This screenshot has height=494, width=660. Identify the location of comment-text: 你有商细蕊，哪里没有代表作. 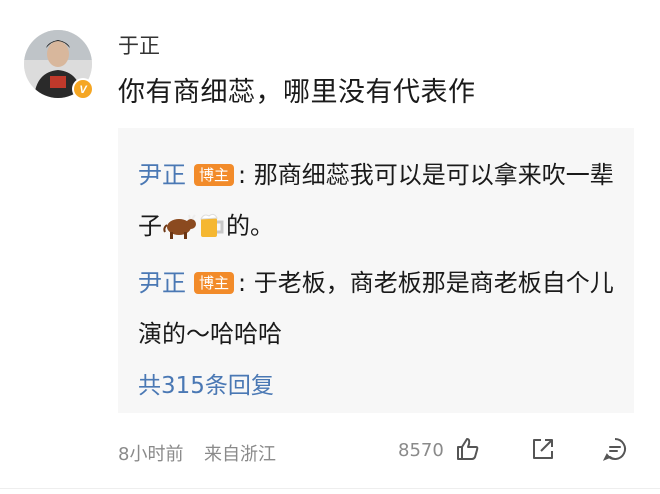
(297, 92).